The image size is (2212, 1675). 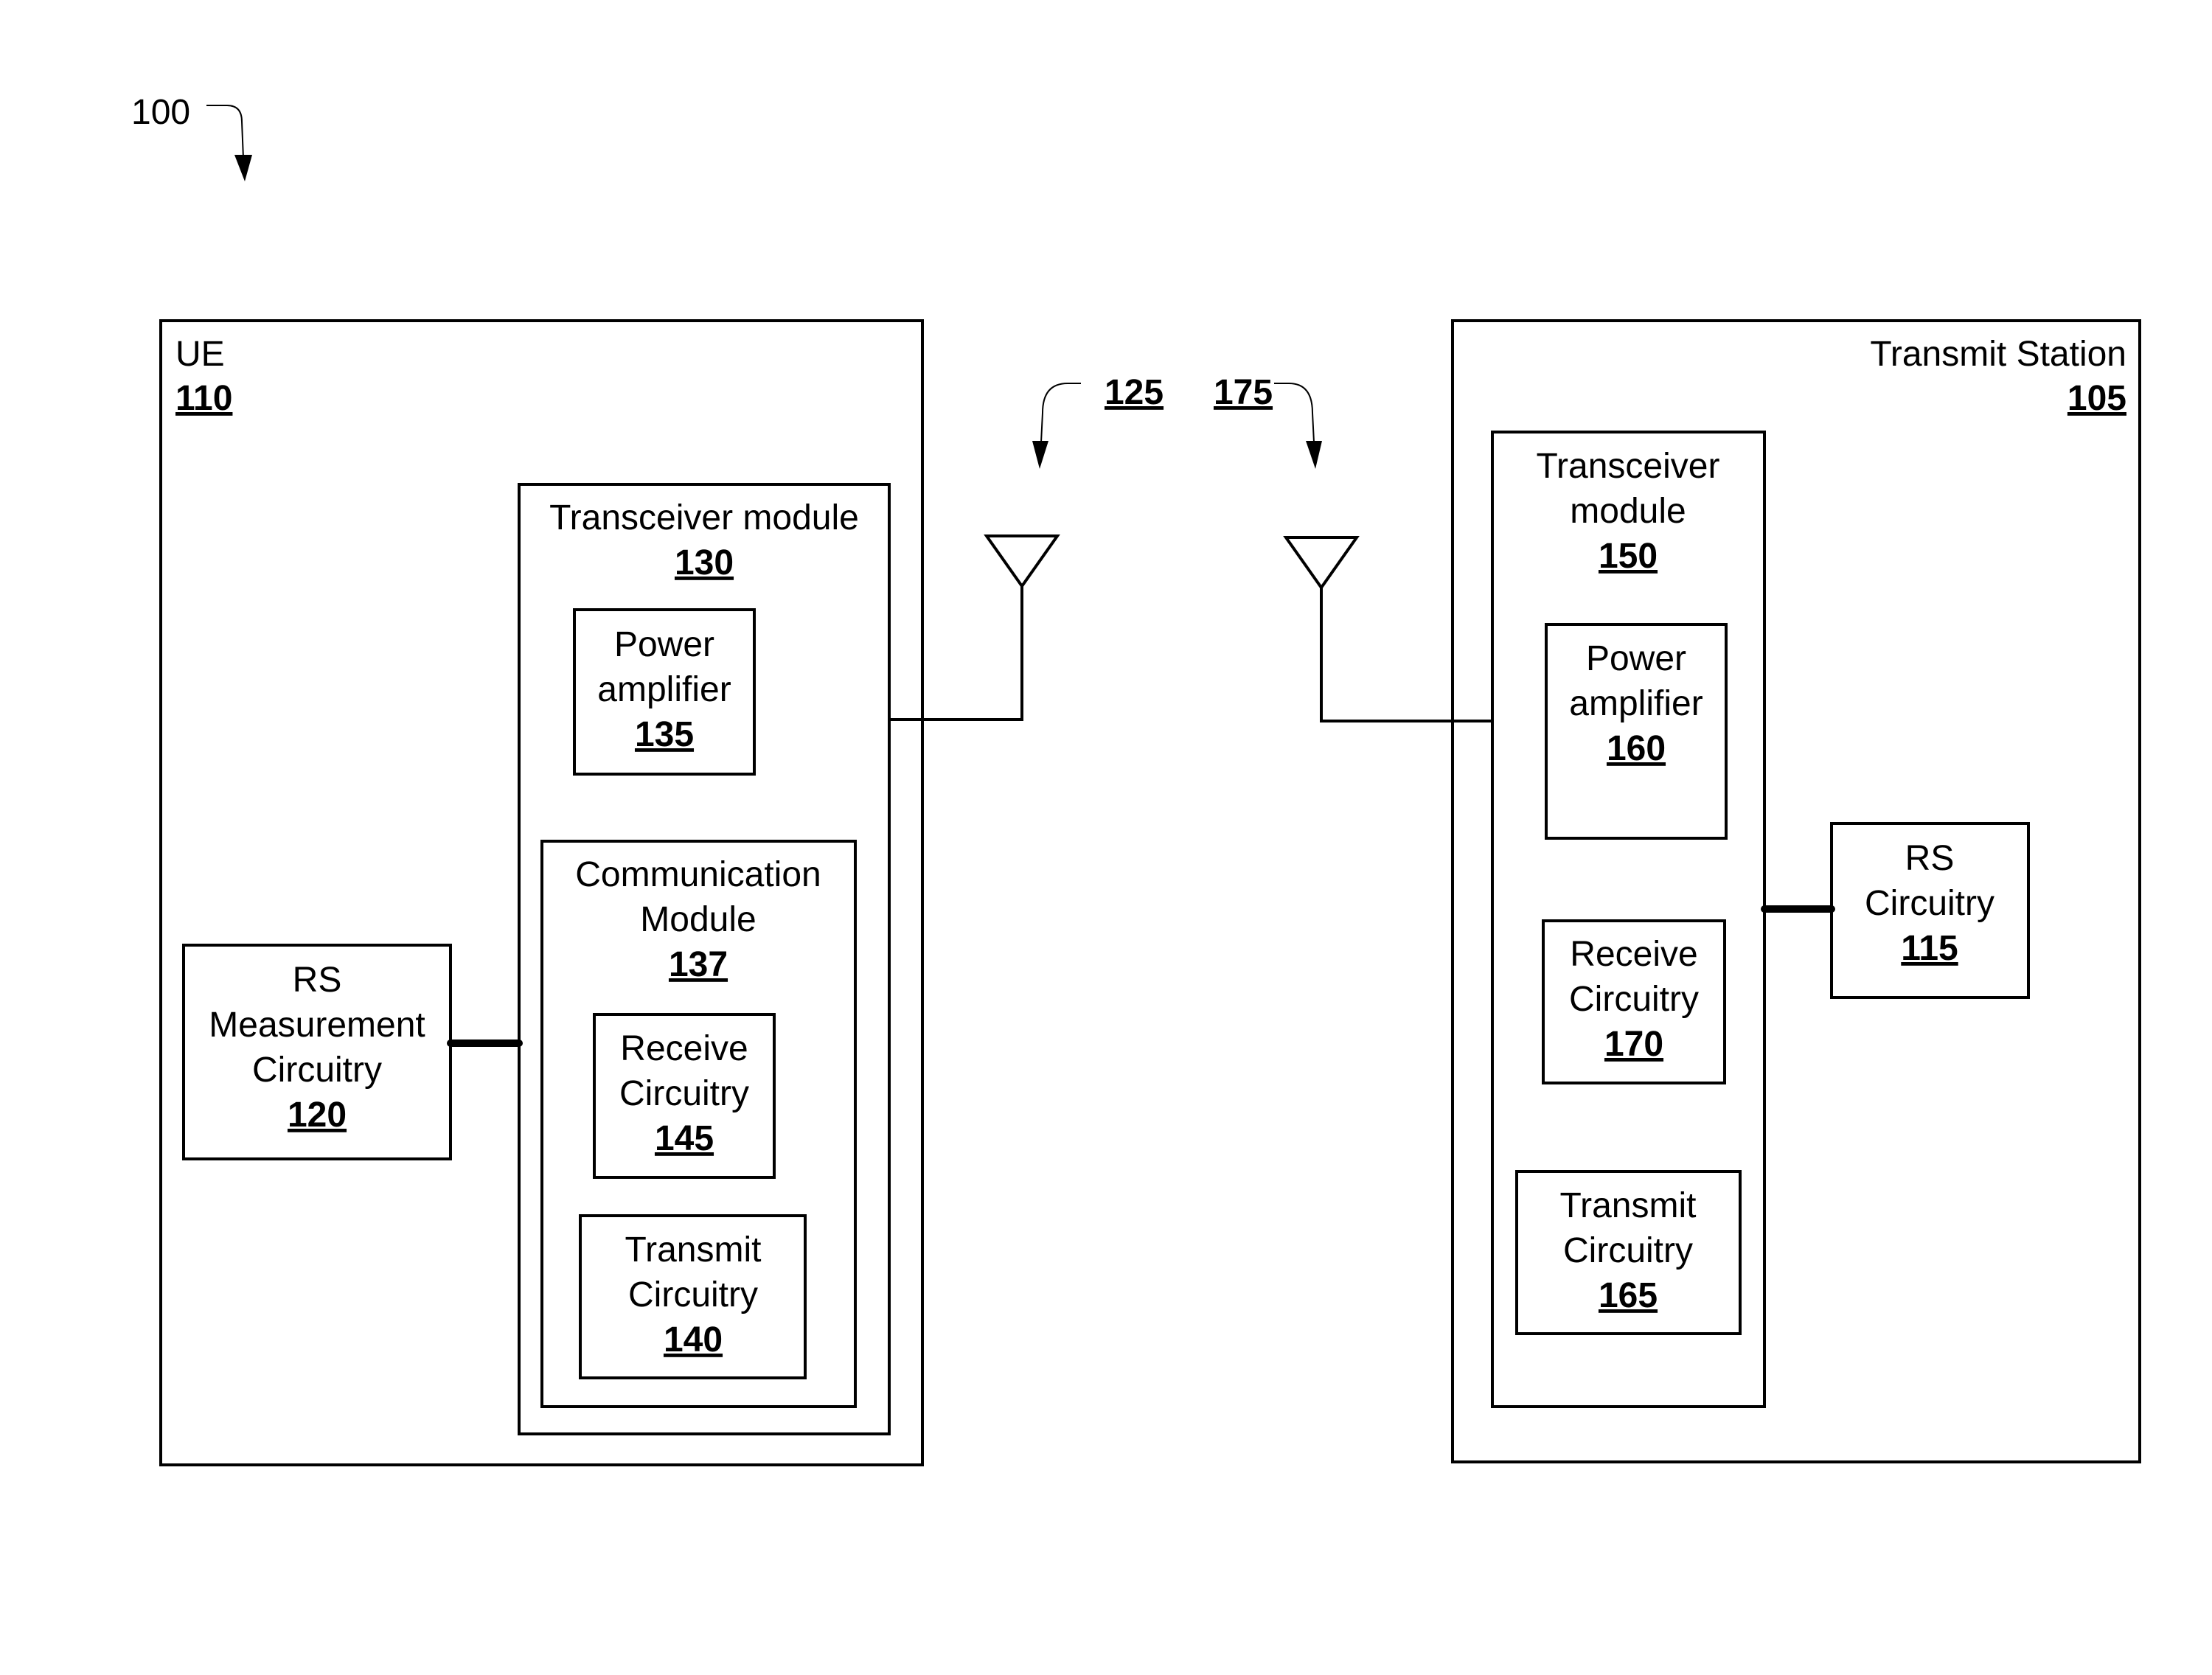 I want to click on ue-power-amplifier-line-2: amplifier, so click(x=664, y=689).